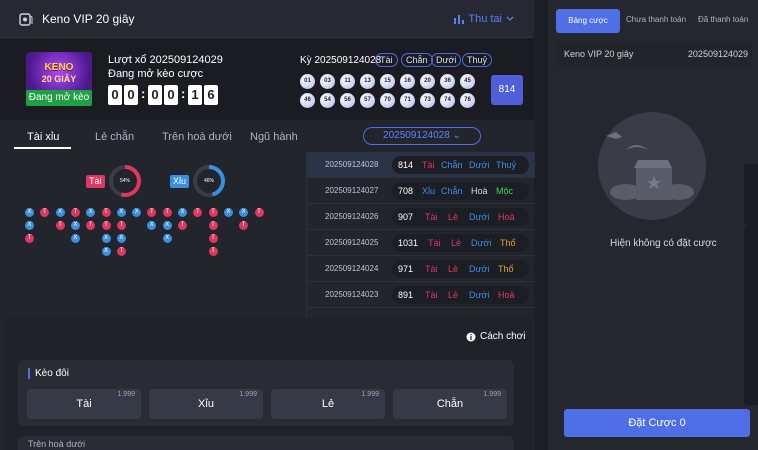 The height and width of the screenshot is (450, 758). Describe the element at coordinates (421, 295) in the screenshot. I see `history-row: 202509124023 891 Tài Lẻ Dưới Hoả` at that location.